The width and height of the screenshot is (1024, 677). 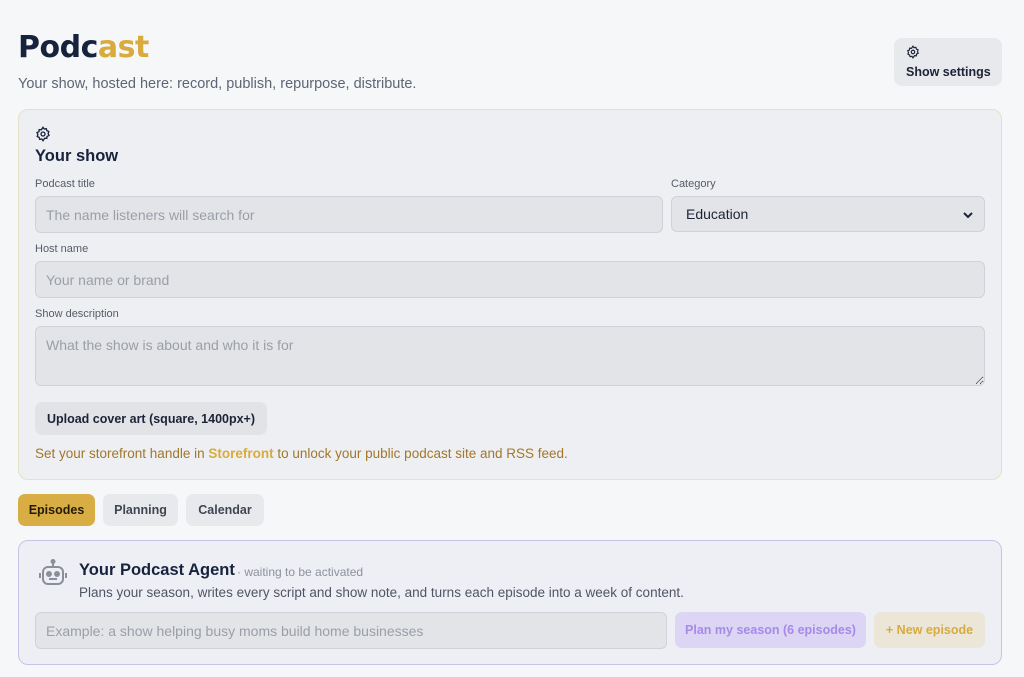 What do you see at coordinates (948, 72) in the screenshot?
I see `show-settings-label: Show settings` at bounding box center [948, 72].